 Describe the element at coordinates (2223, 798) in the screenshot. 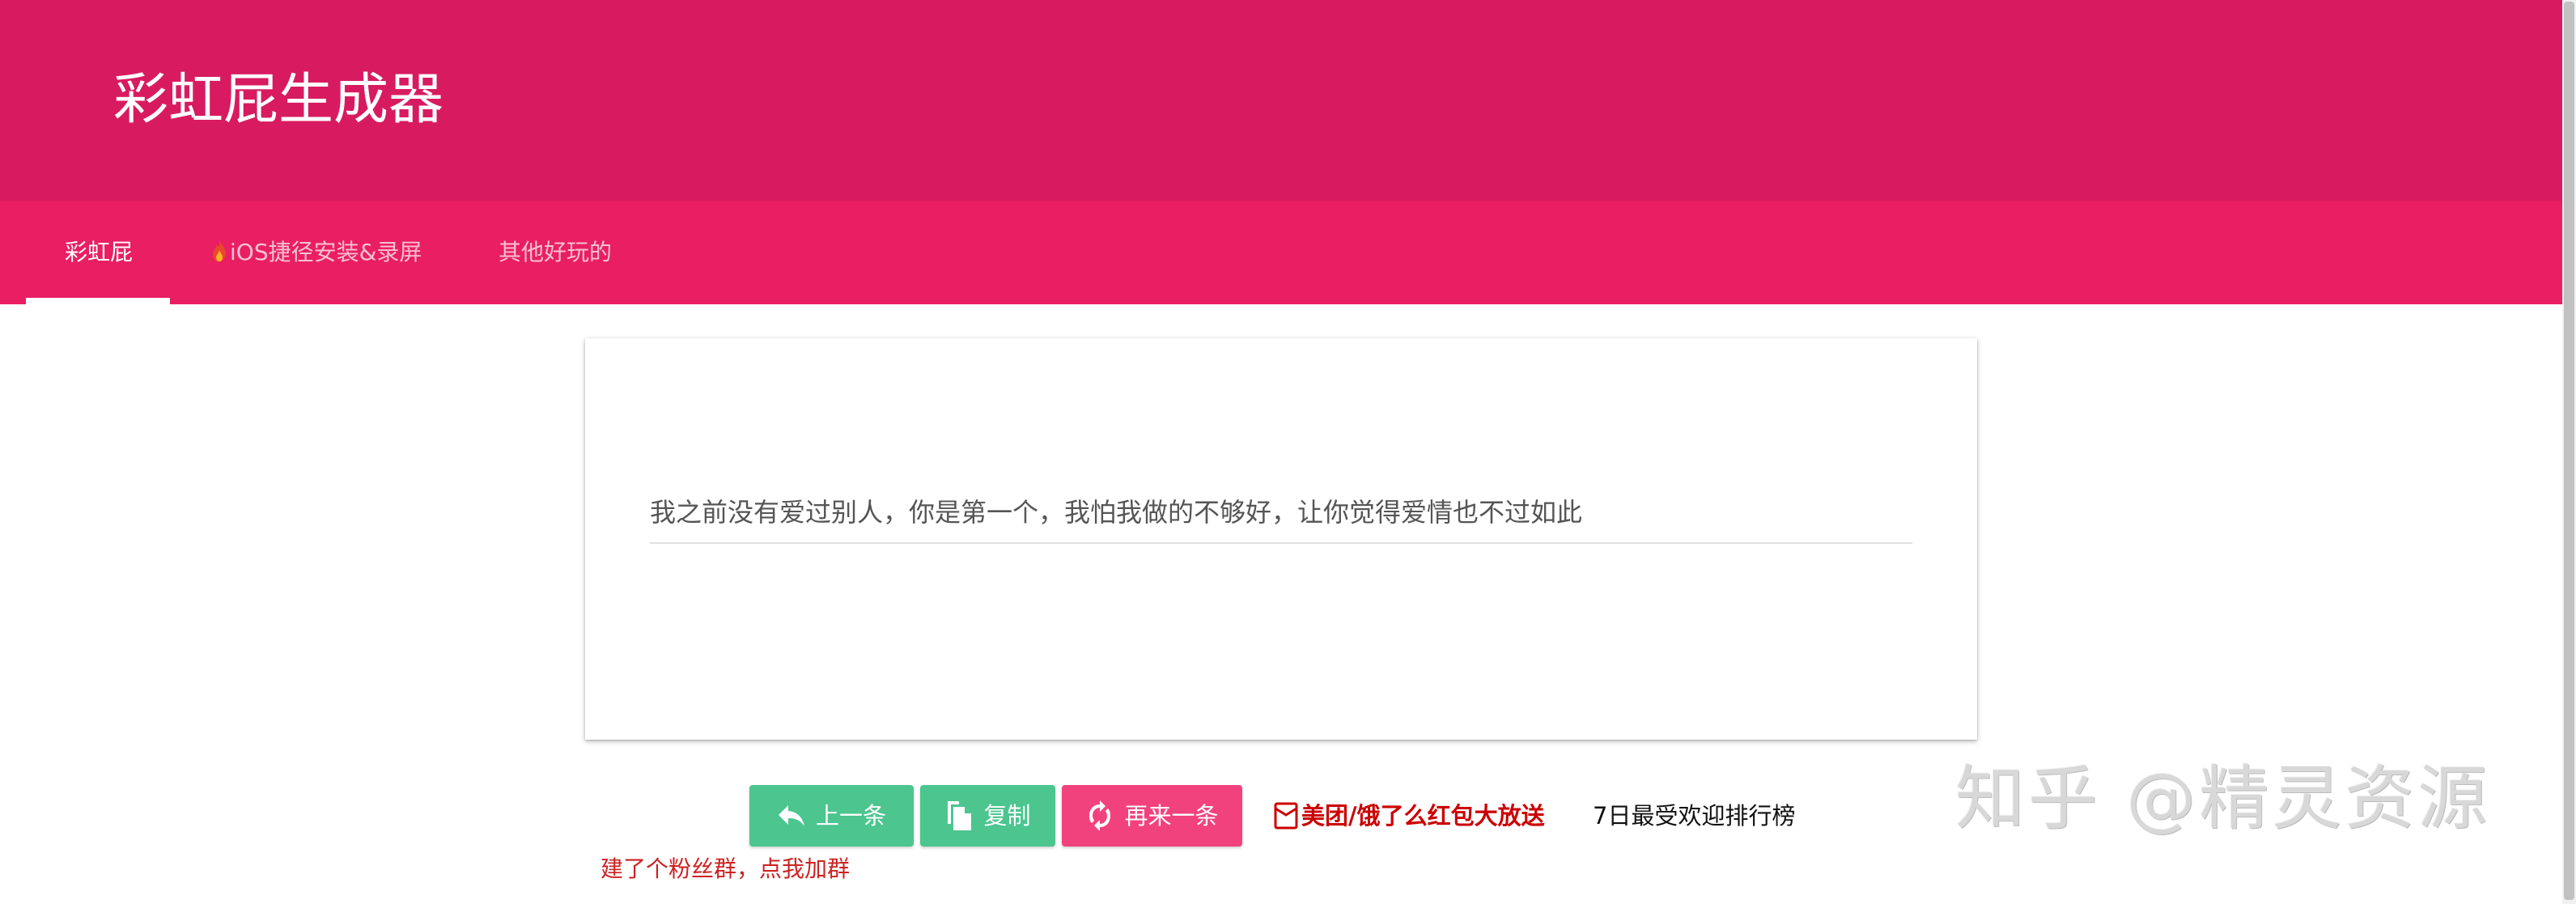

I see `zhihu-watermark: 知乎 @精灵资源` at that location.